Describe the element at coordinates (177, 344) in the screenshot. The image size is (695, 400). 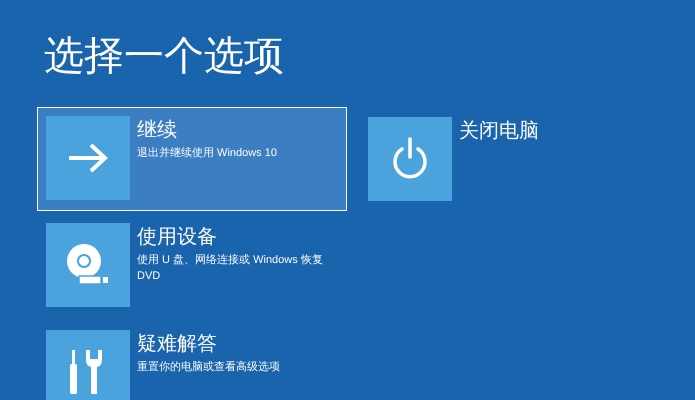
I see `option-title: 疑难解答` at that location.